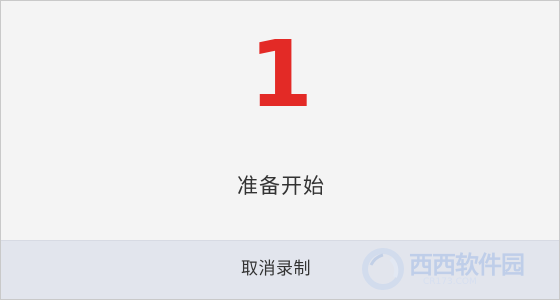  I want to click on watermark-text: 西西软件园, so click(467, 265).